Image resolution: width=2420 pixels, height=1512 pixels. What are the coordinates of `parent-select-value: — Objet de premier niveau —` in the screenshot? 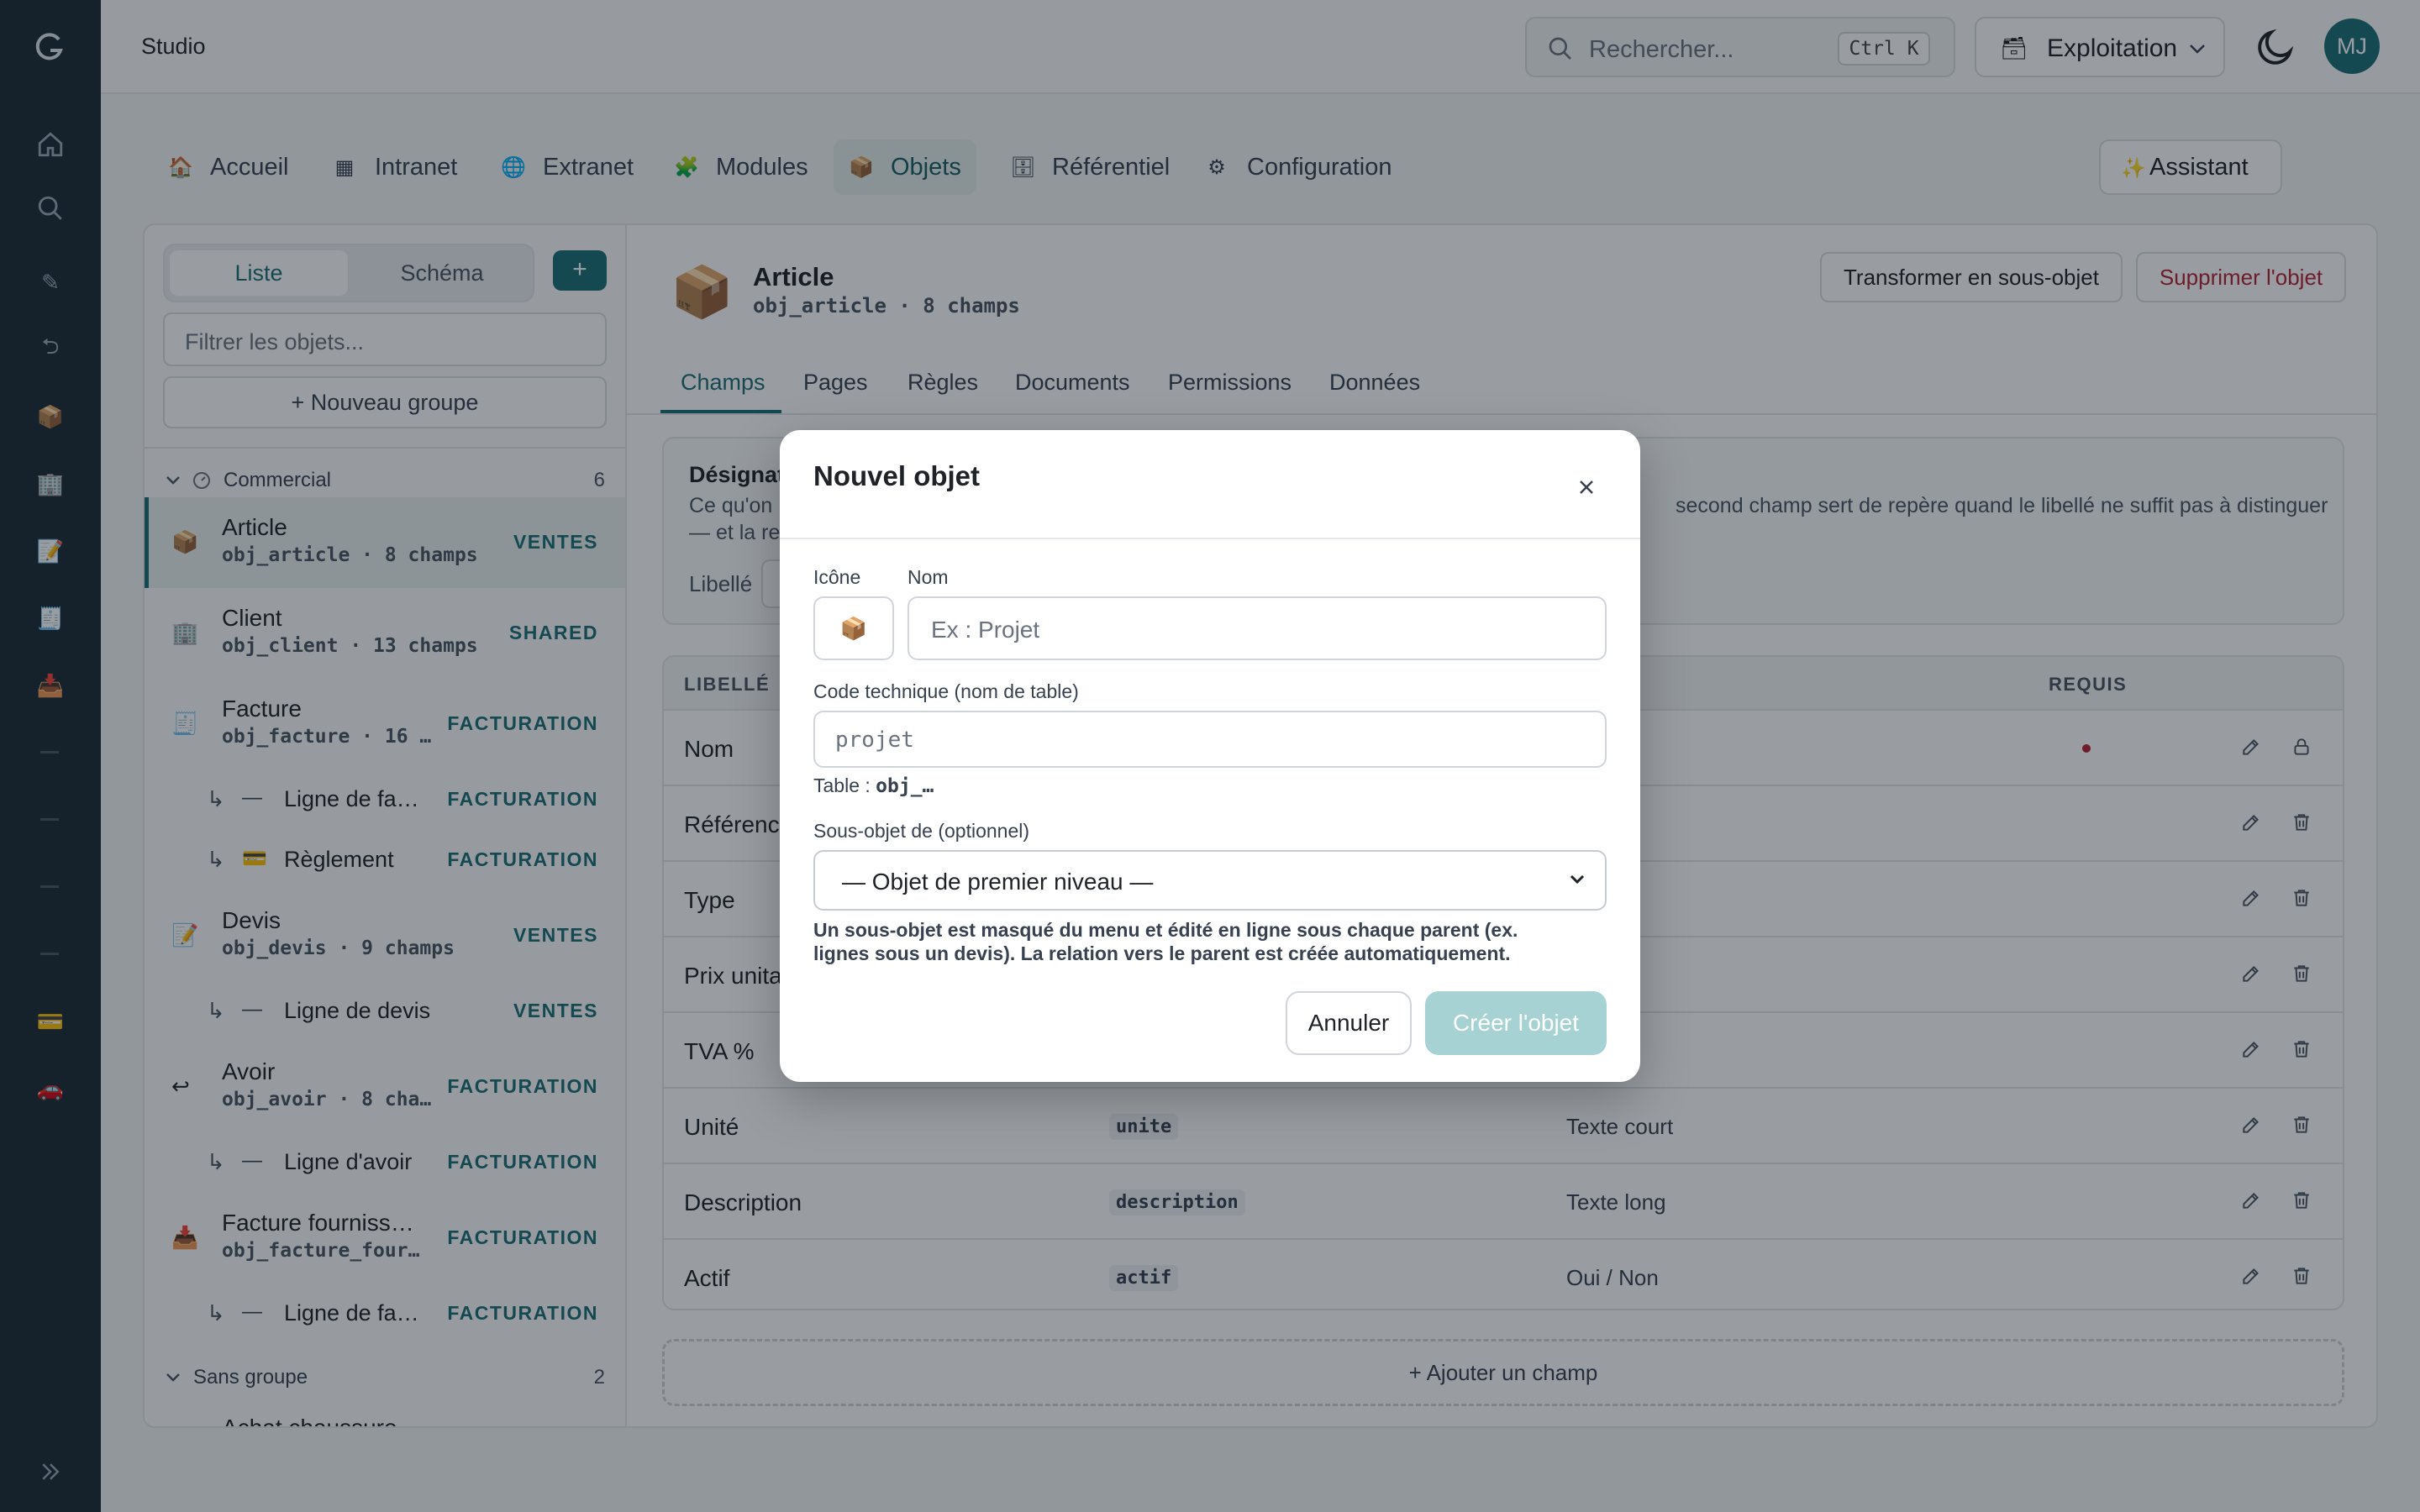 It's located at (998, 882).